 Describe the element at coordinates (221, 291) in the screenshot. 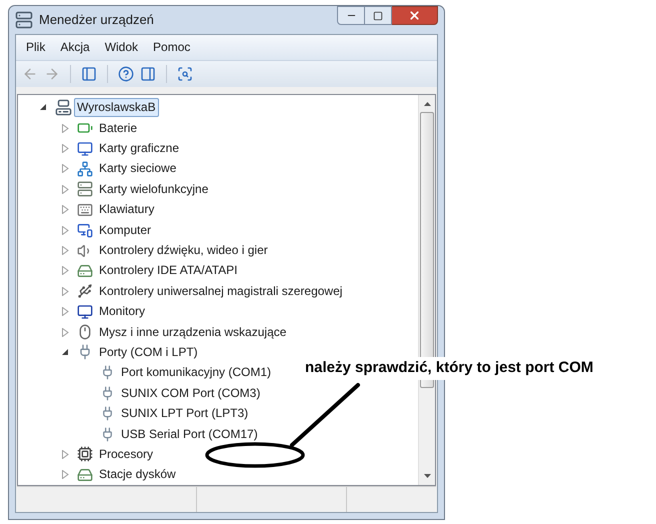

I see `tree-item: Kontrolery uniwersalnej magistrali szeregowej` at that location.